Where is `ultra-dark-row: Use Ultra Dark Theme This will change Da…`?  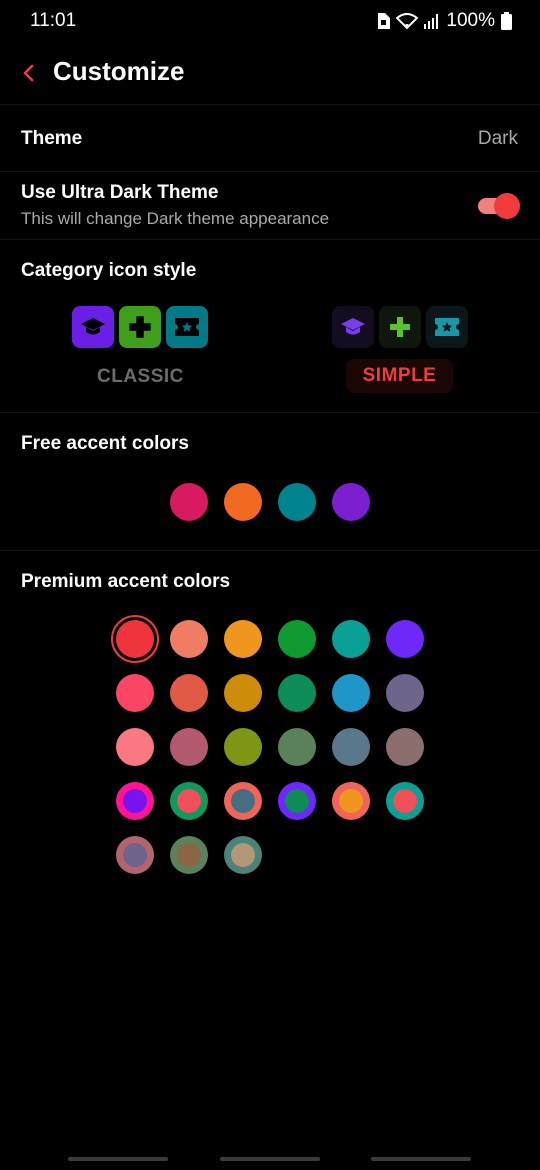 ultra-dark-row: Use Ultra Dark Theme This will change Da… is located at coordinates (270, 206).